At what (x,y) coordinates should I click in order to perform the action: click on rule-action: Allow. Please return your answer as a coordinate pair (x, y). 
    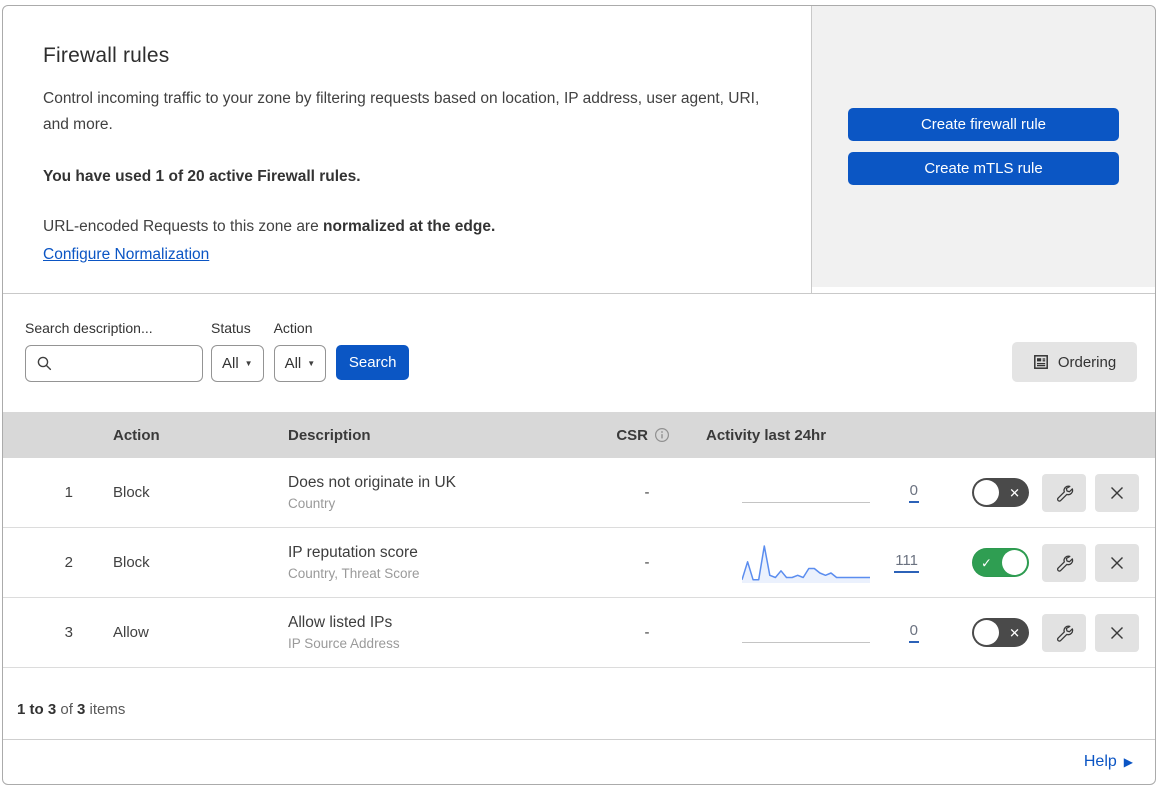
    Looking at the image, I should click on (131, 632).